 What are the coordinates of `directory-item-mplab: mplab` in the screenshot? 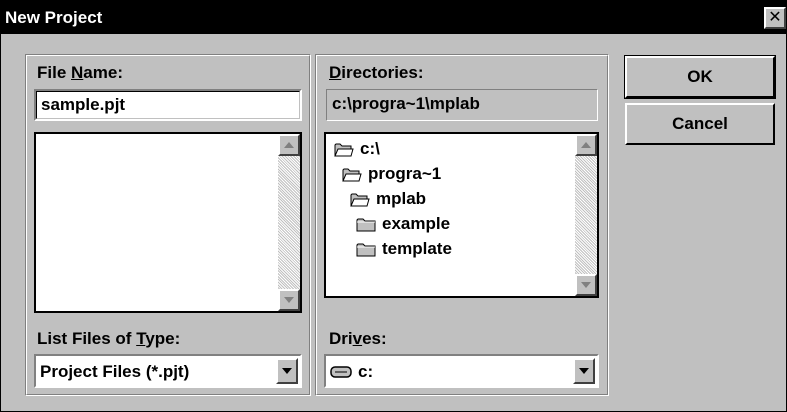 It's located at (388, 199).